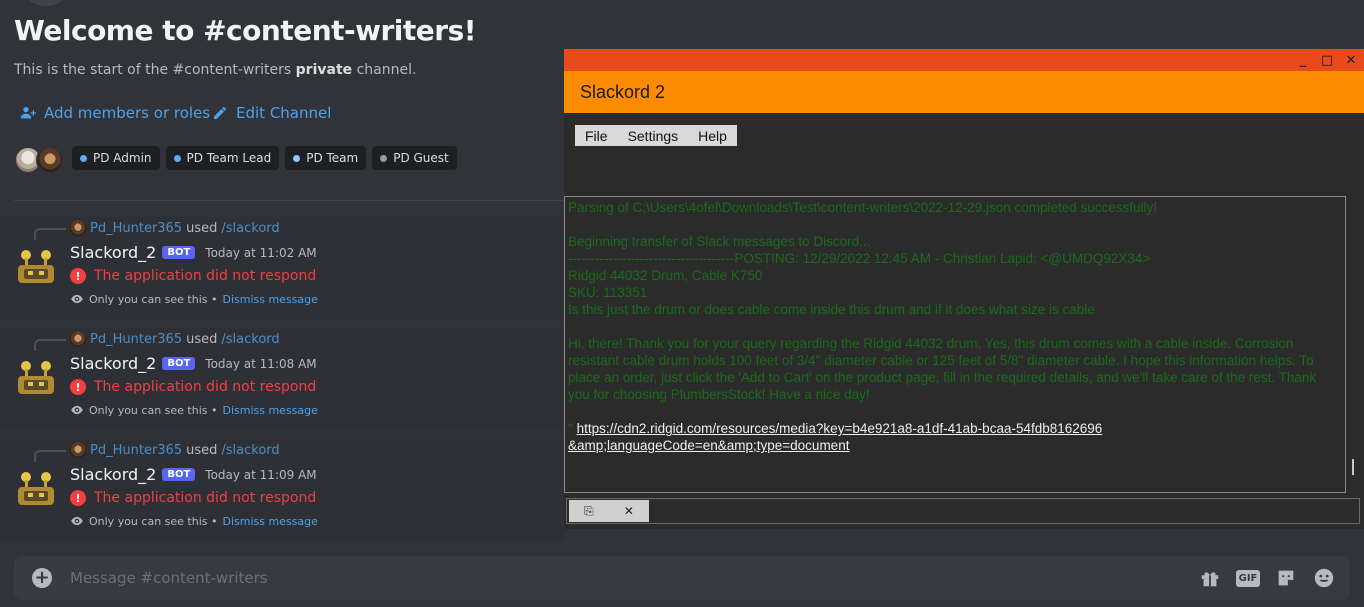  What do you see at coordinates (1210, 578) in the screenshot?
I see `gift-icon` at bounding box center [1210, 578].